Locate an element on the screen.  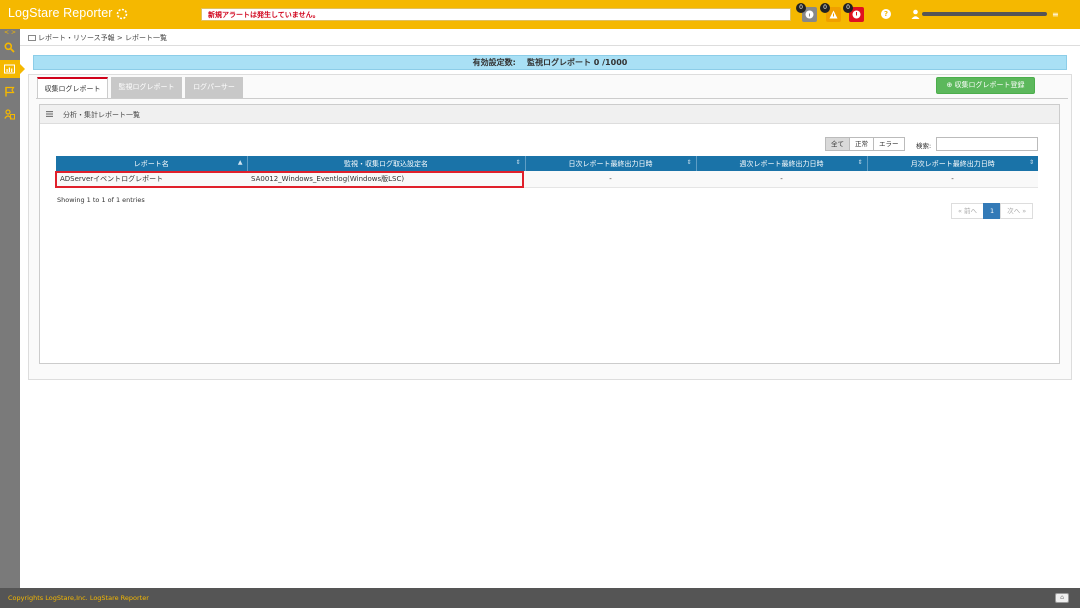
flag-icon is located at coordinates (10, 91).